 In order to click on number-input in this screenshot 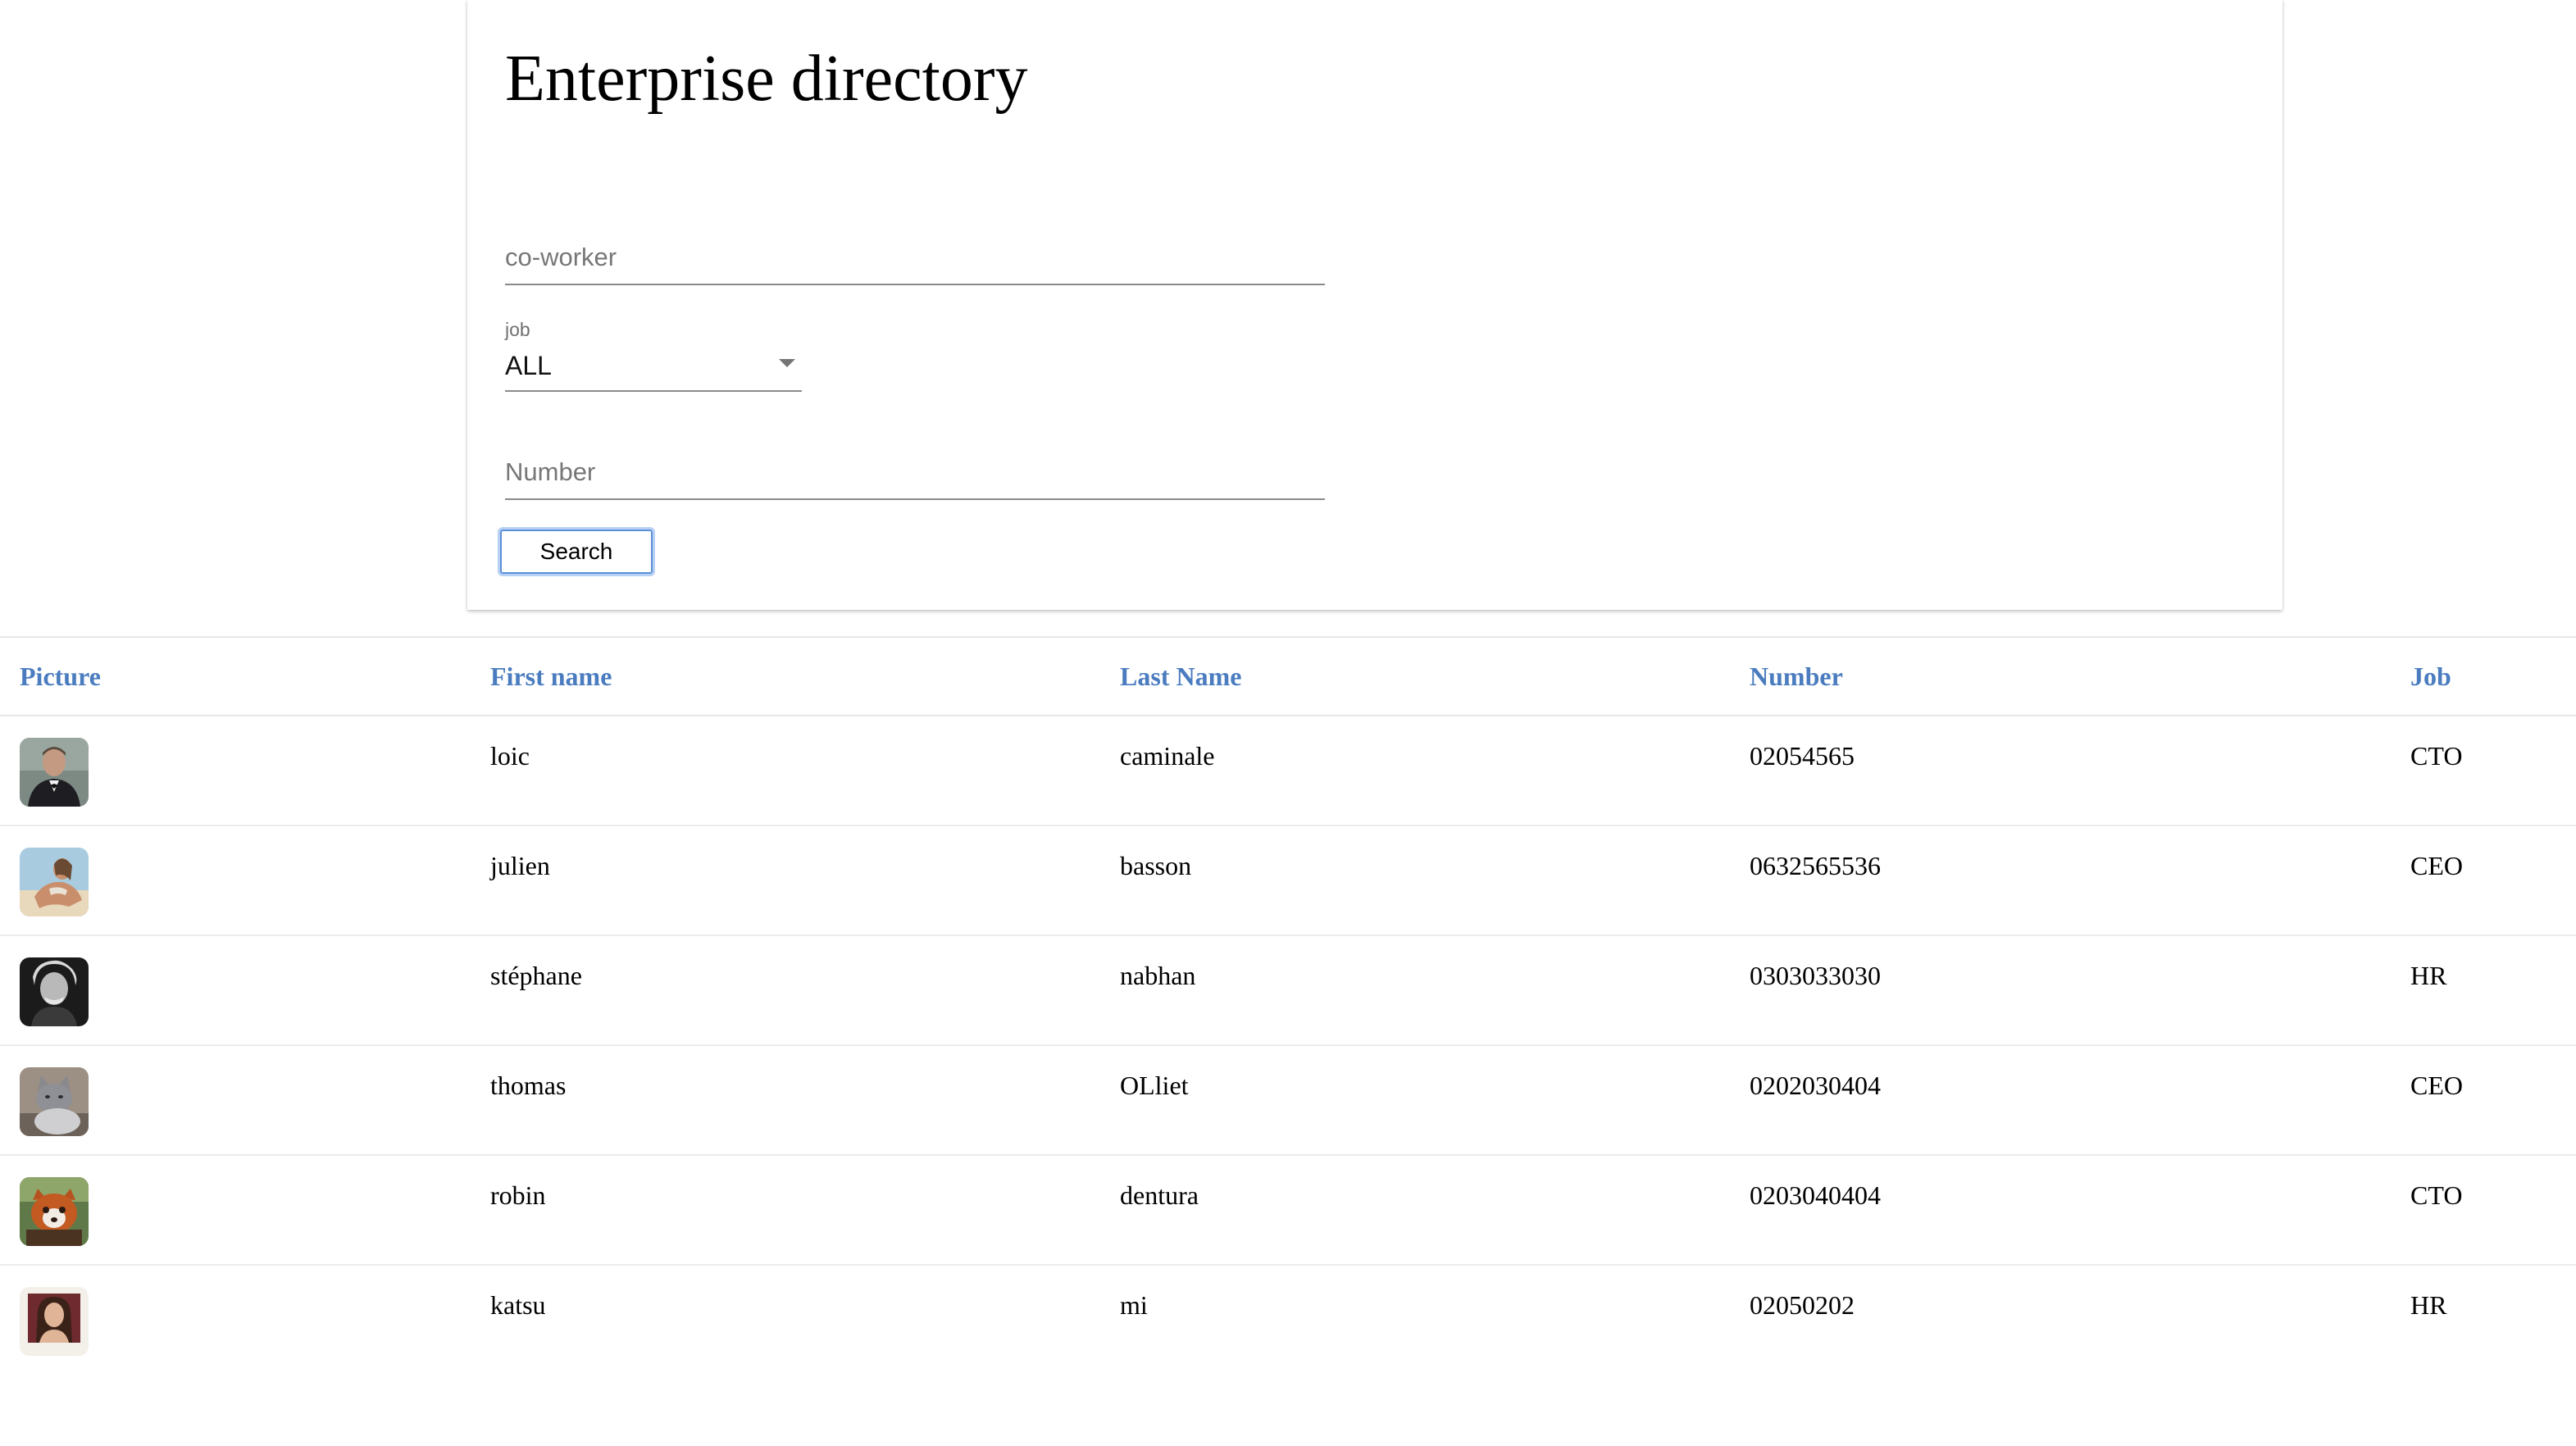, I will do `click(915, 472)`.